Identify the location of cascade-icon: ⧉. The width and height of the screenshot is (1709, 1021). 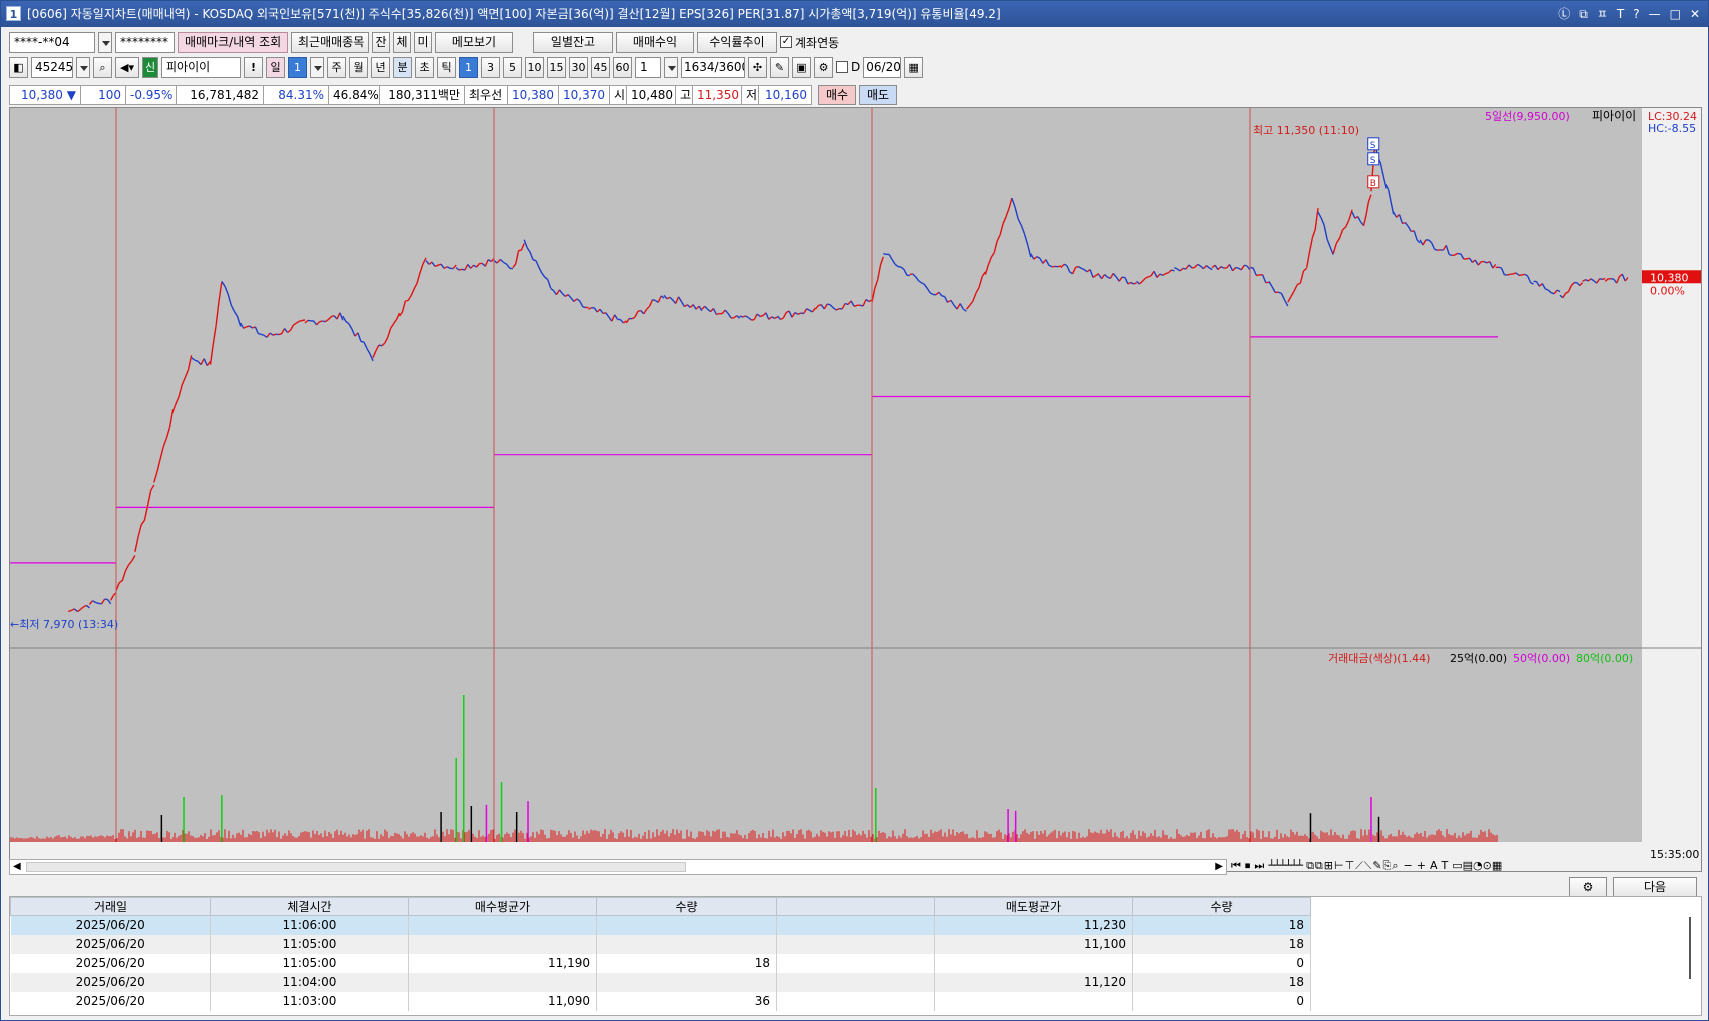
(1583, 14).